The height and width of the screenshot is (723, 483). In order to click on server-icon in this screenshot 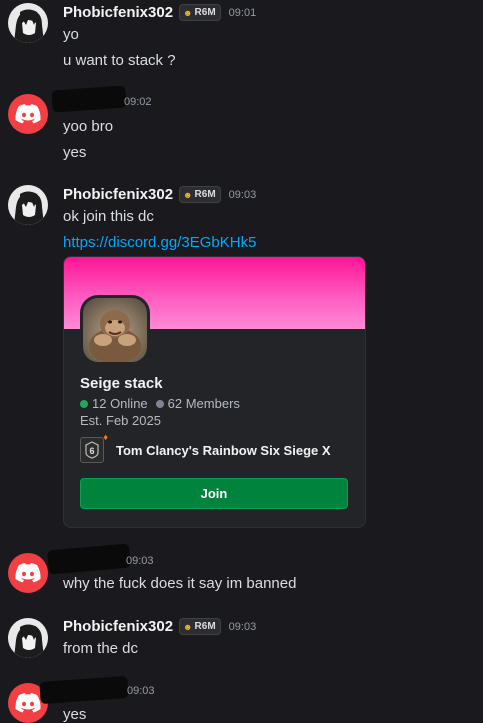, I will do `click(115, 330)`.